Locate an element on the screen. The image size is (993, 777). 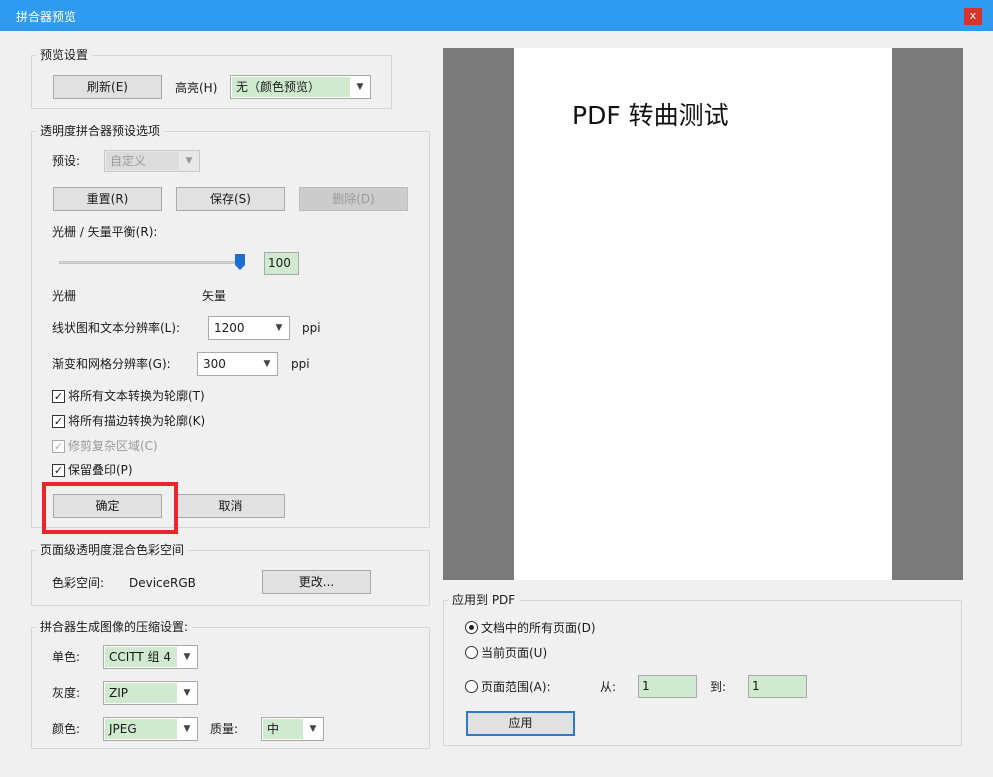
from-page-field: 1 is located at coordinates (667, 686).